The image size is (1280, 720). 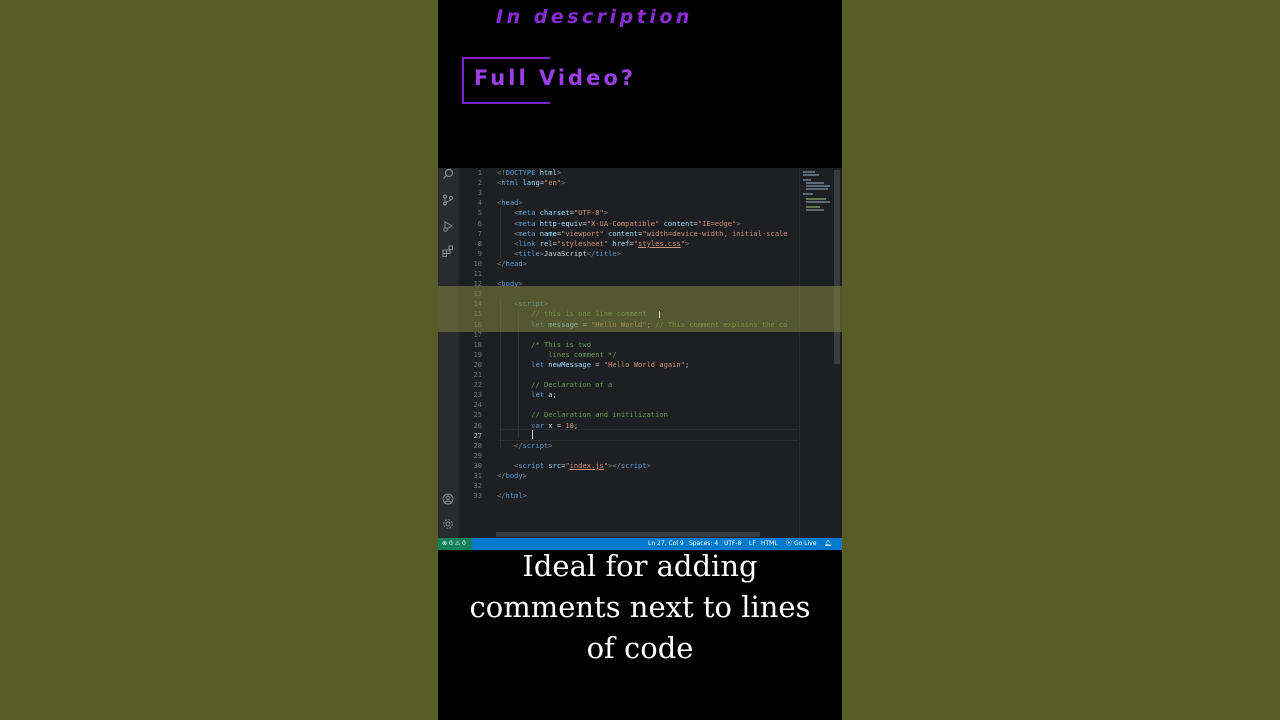 What do you see at coordinates (618, 446) in the screenshot?
I see `code-line: 28 </script>` at bounding box center [618, 446].